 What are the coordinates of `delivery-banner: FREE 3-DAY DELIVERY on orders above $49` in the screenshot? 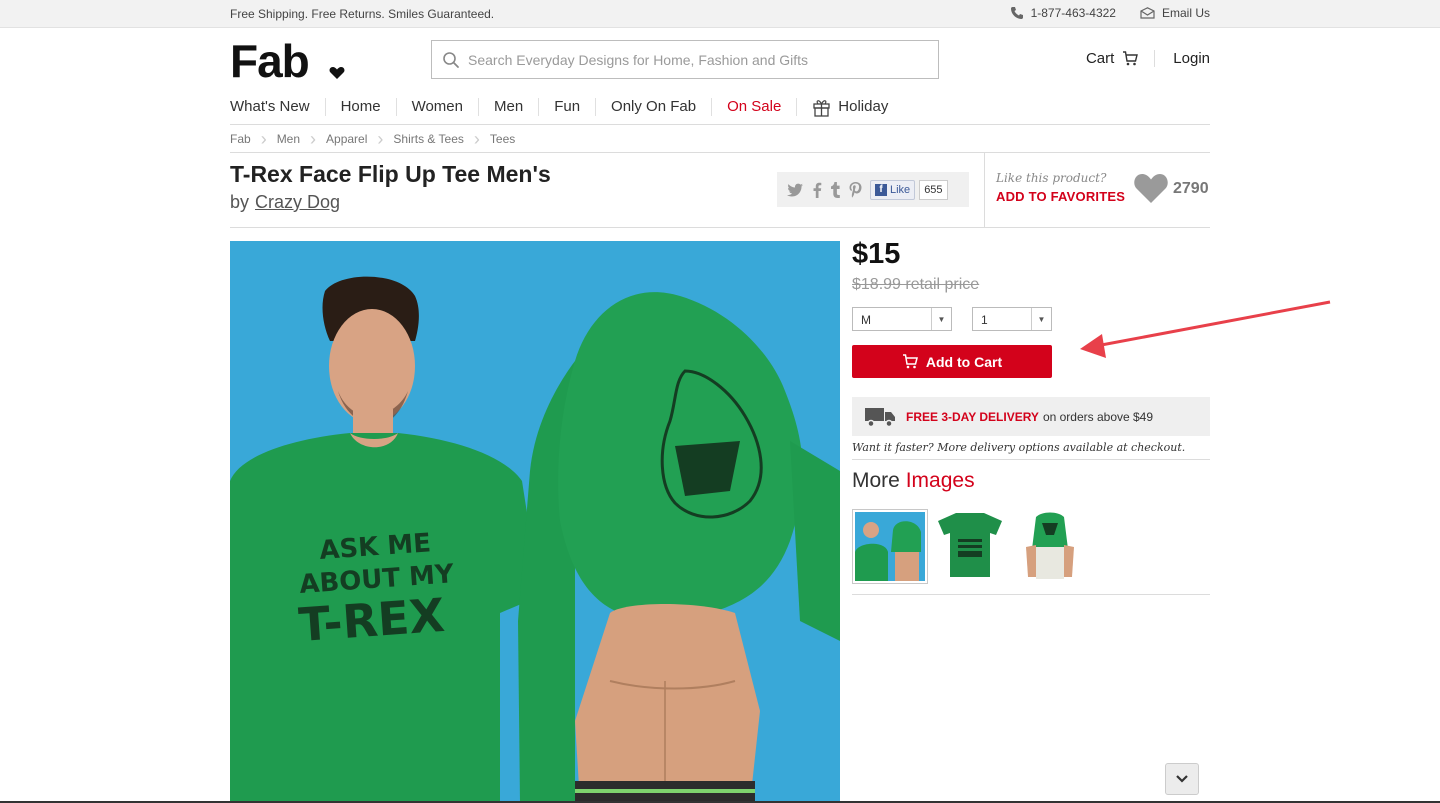 It's located at (1031, 416).